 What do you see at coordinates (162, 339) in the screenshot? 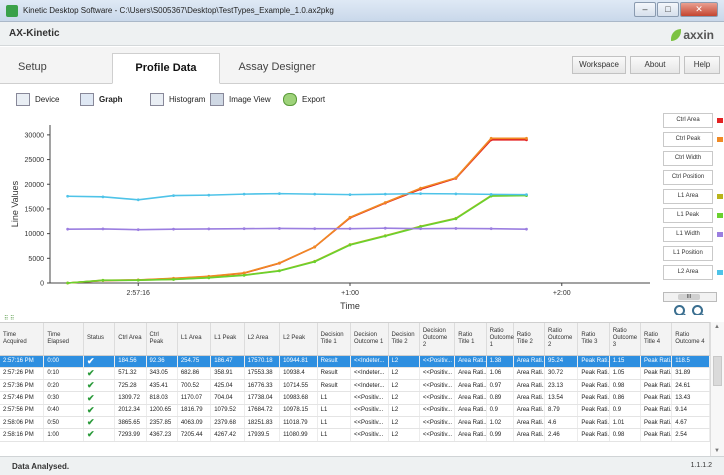
I see `column-header: Ctrl Peak` at bounding box center [162, 339].